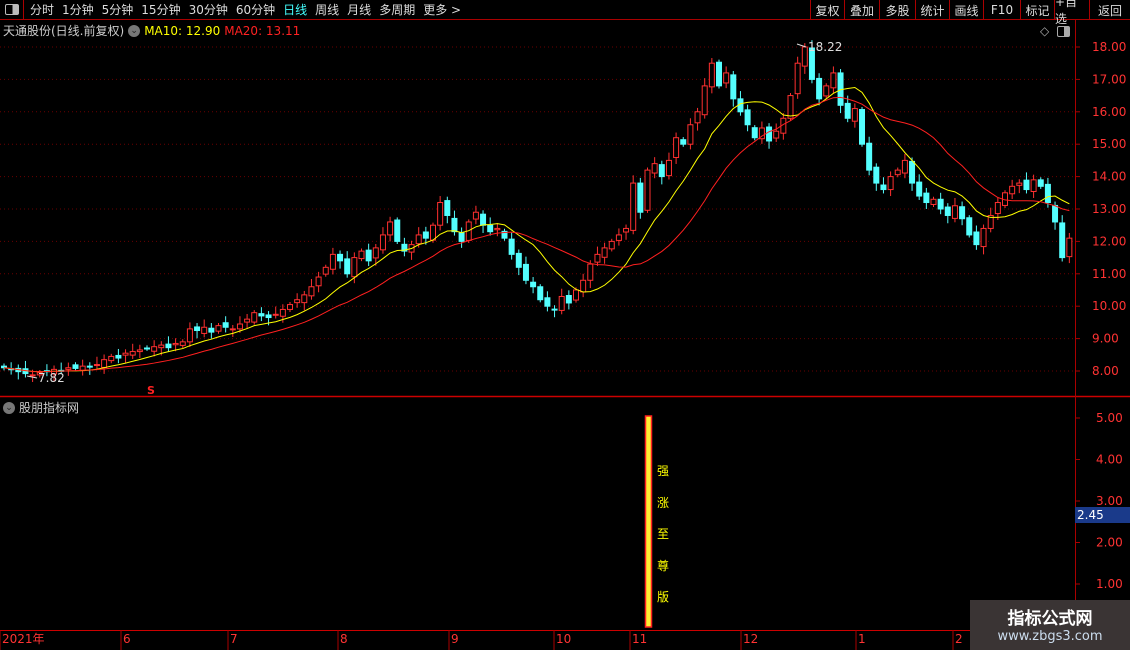  Describe the element at coordinates (344, 639) in the screenshot. I see `date-tick-label: 8` at that location.